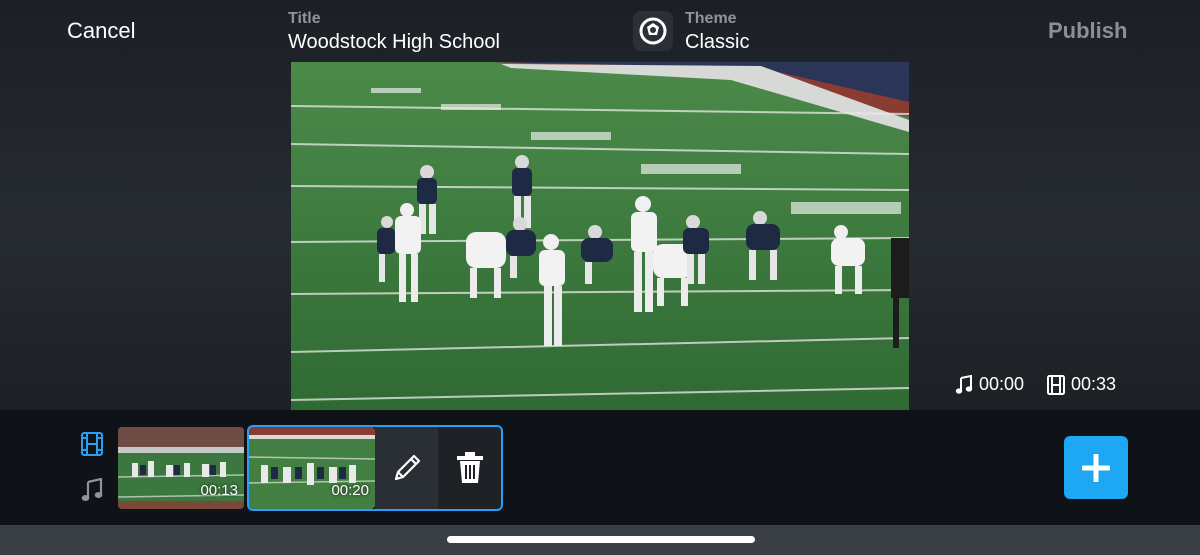  What do you see at coordinates (601, 539) in the screenshot?
I see `home-indicator` at bounding box center [601, 539].